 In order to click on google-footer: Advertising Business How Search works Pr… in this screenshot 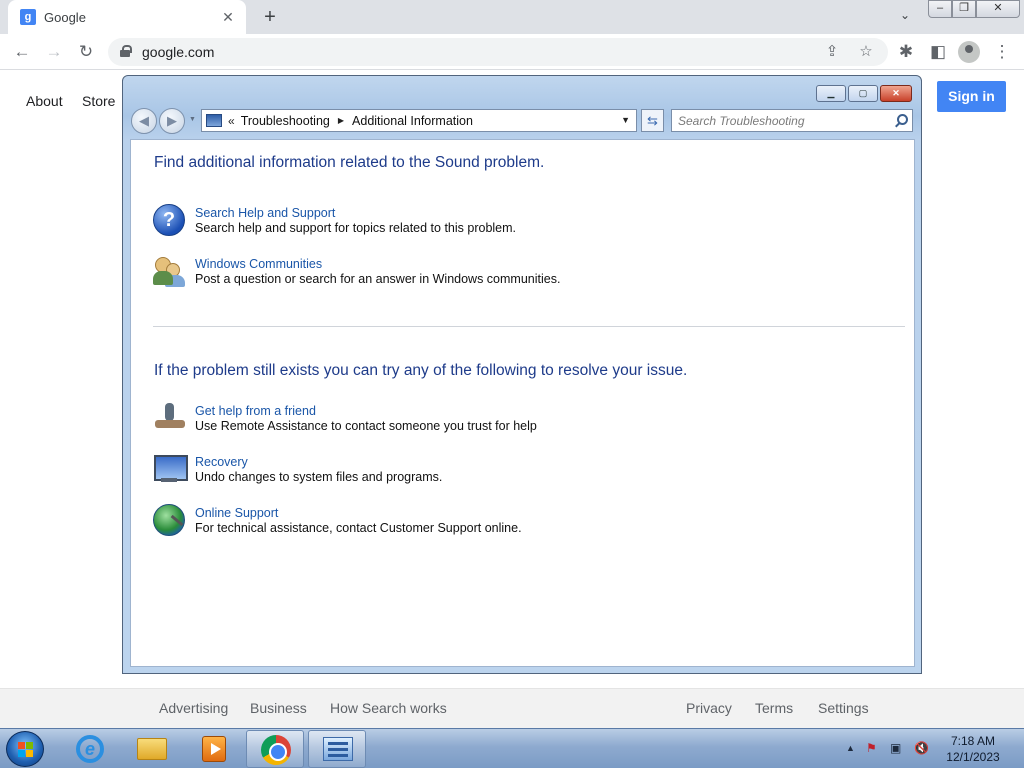, I will do `click(512, 708)`.